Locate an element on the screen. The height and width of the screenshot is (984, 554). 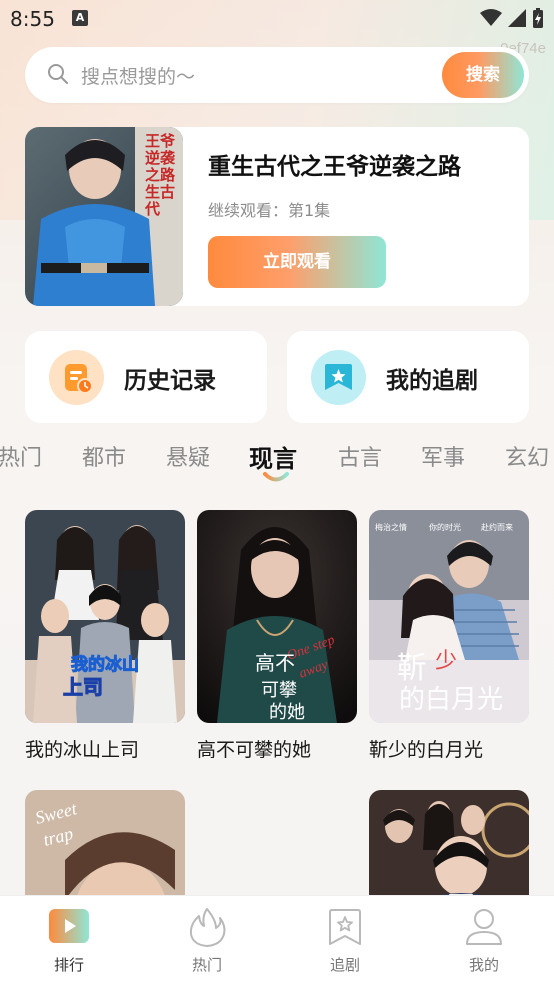
nav-hot-label: 热门 is located at coordinates (206, 965).